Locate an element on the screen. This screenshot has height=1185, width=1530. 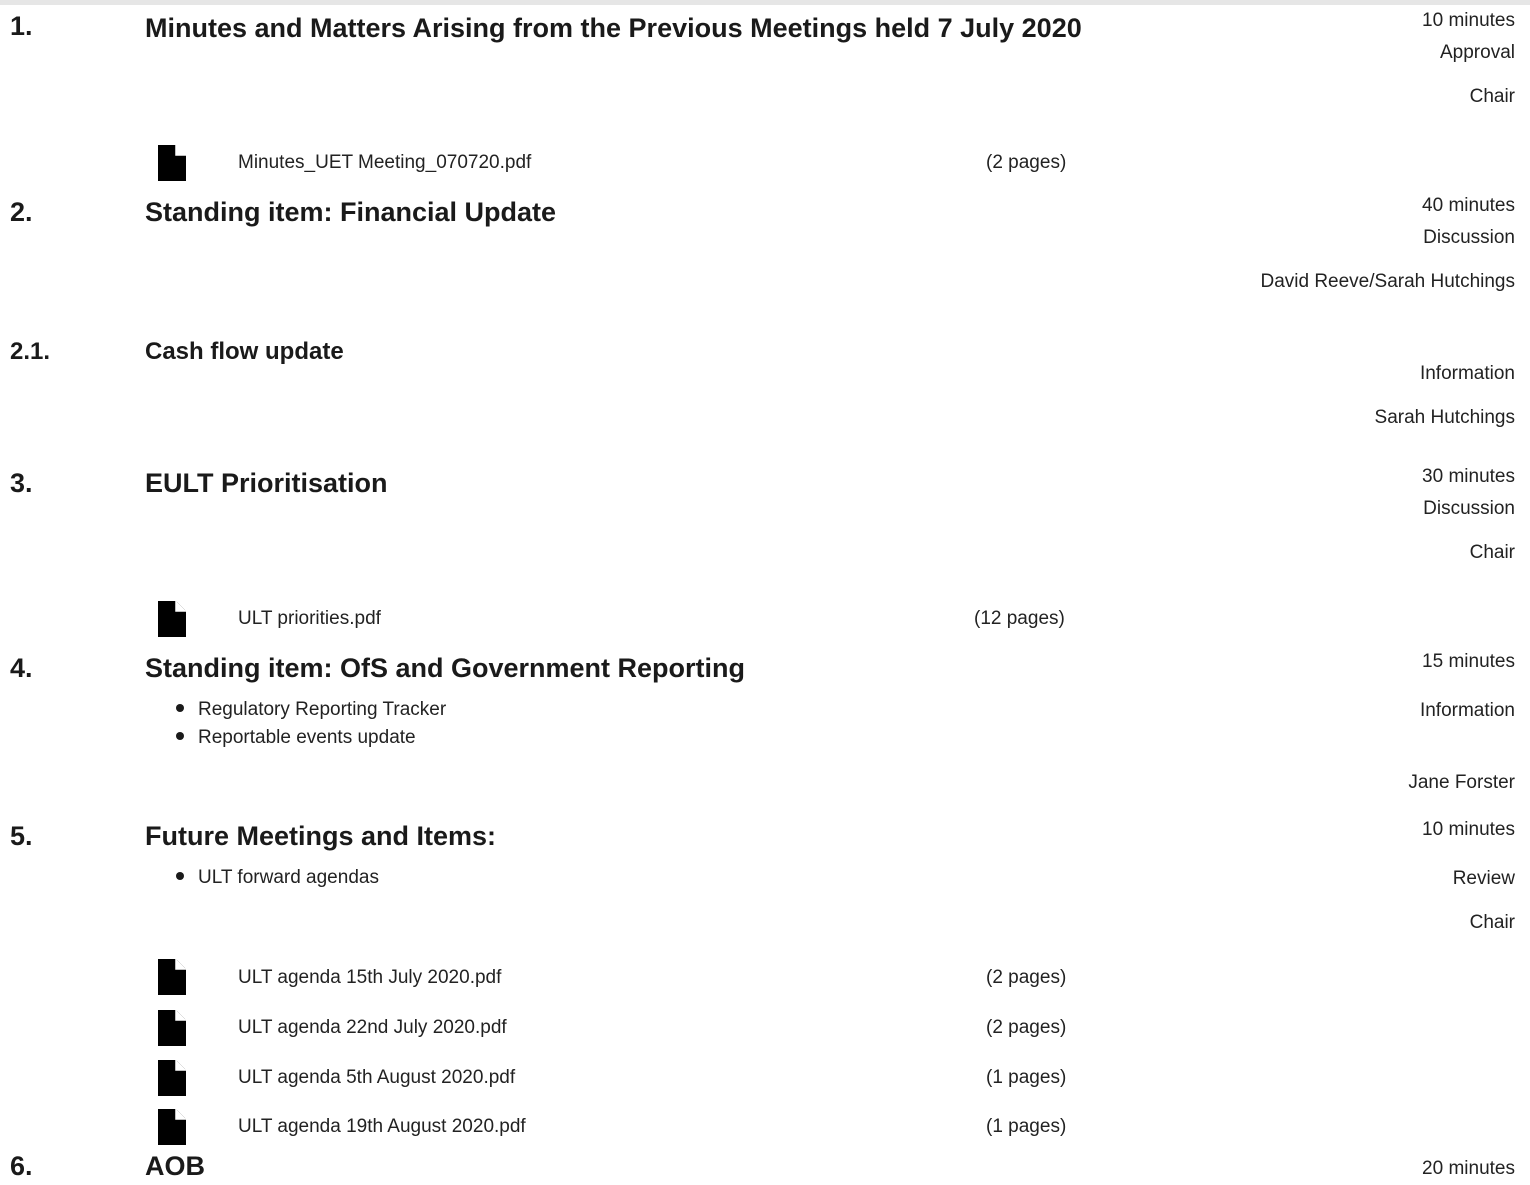
document-link: ULT agenda 5th August 2020.pdf is located at coordinates (376, 1078).